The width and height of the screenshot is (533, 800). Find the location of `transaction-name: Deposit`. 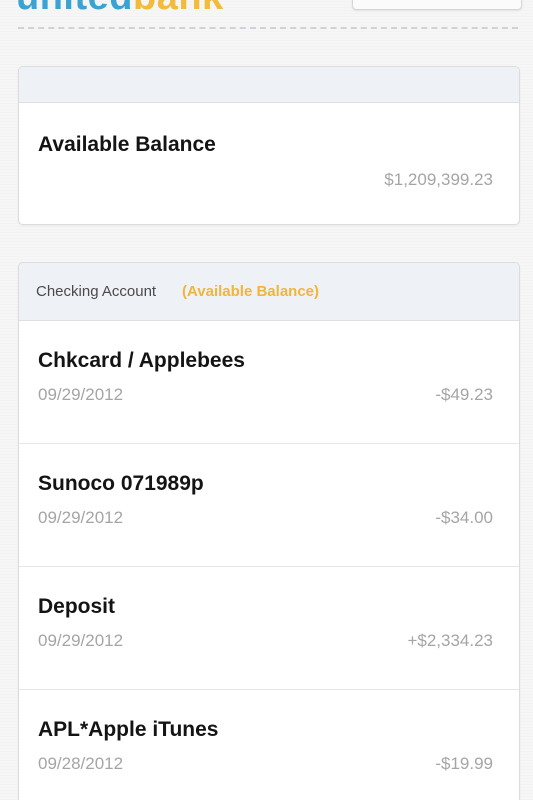

transaction-name: Deposit is located at coordinates (77, 606).